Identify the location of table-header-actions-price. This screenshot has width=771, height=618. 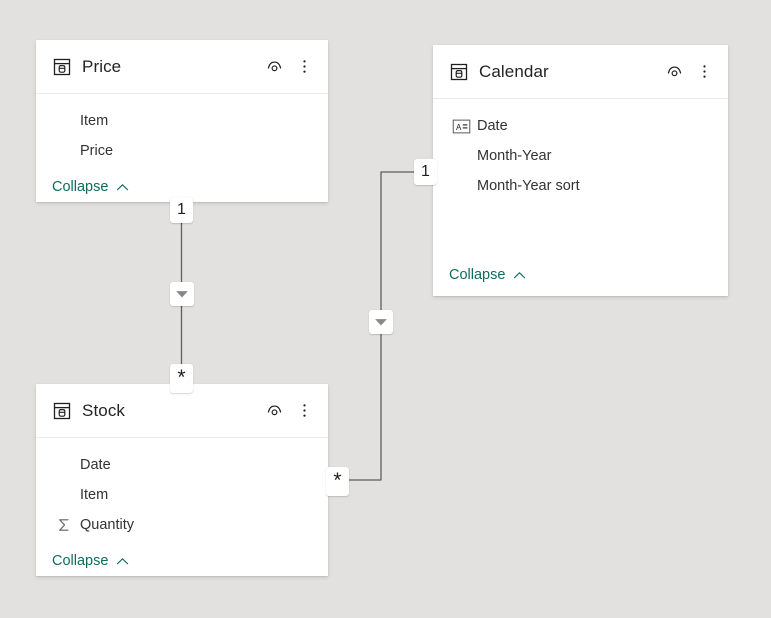
(289, 67).